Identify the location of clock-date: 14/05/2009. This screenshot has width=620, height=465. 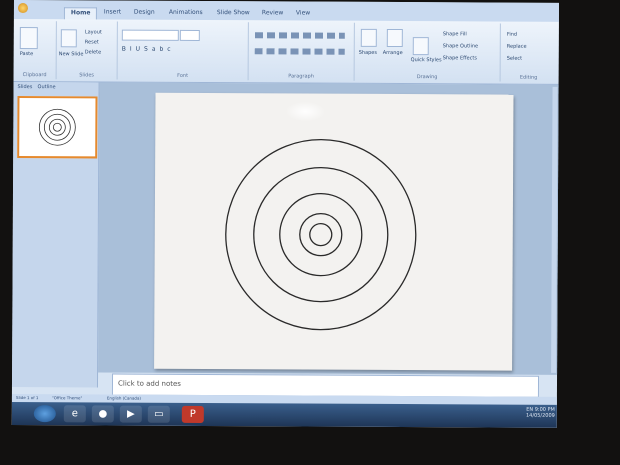
(540, 415).